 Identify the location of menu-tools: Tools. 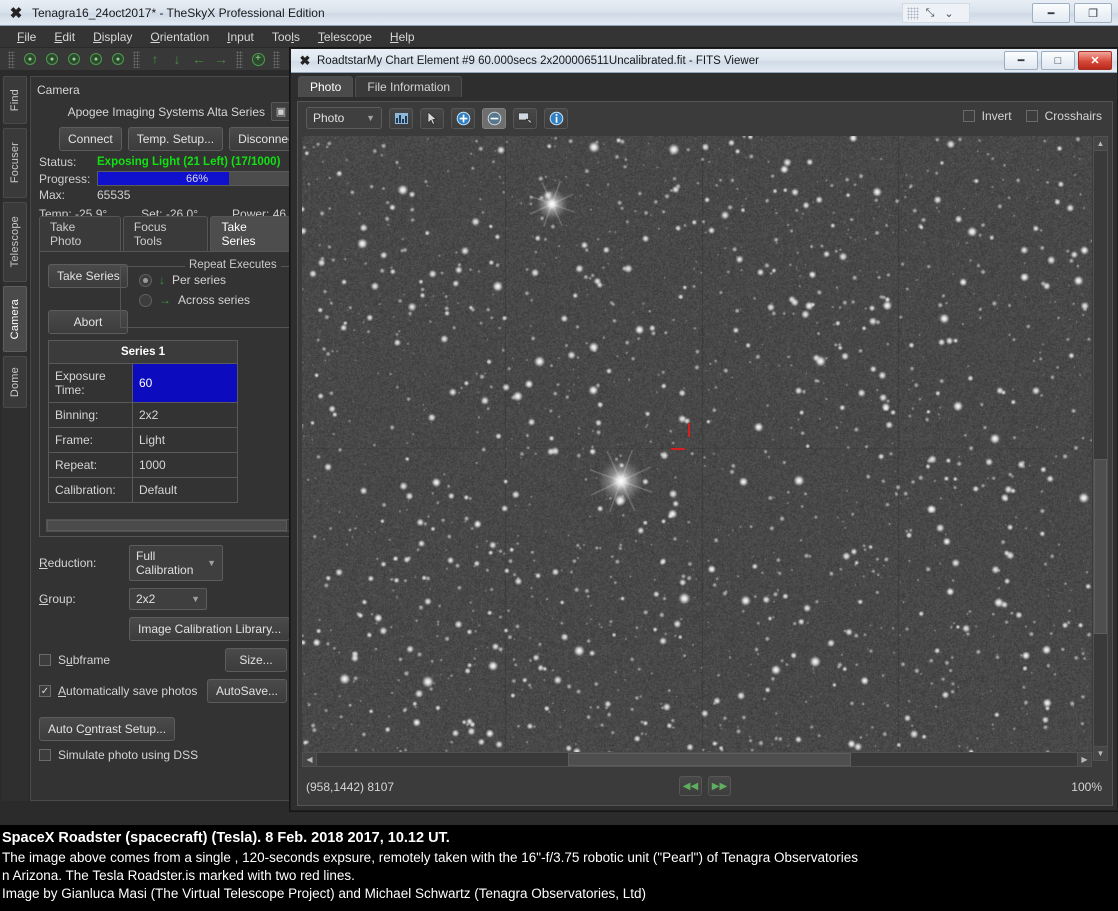
(286, 37).